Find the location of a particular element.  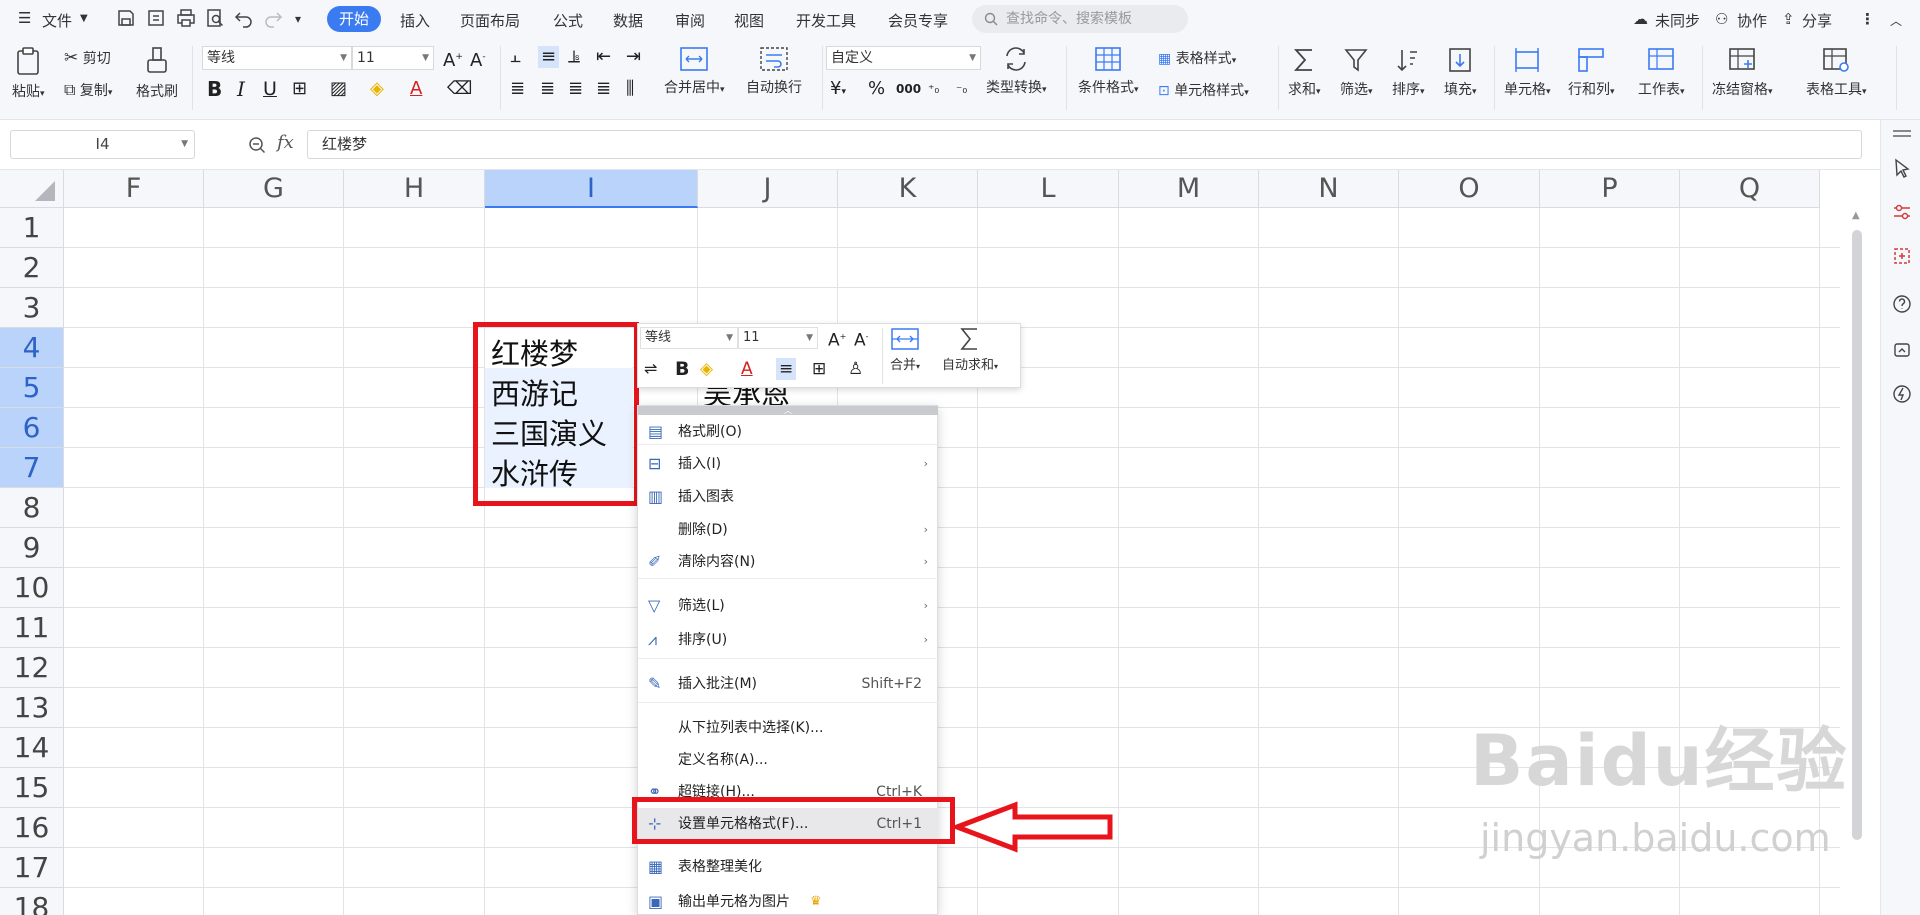

help-icon is located at coordinates (1902, 304).